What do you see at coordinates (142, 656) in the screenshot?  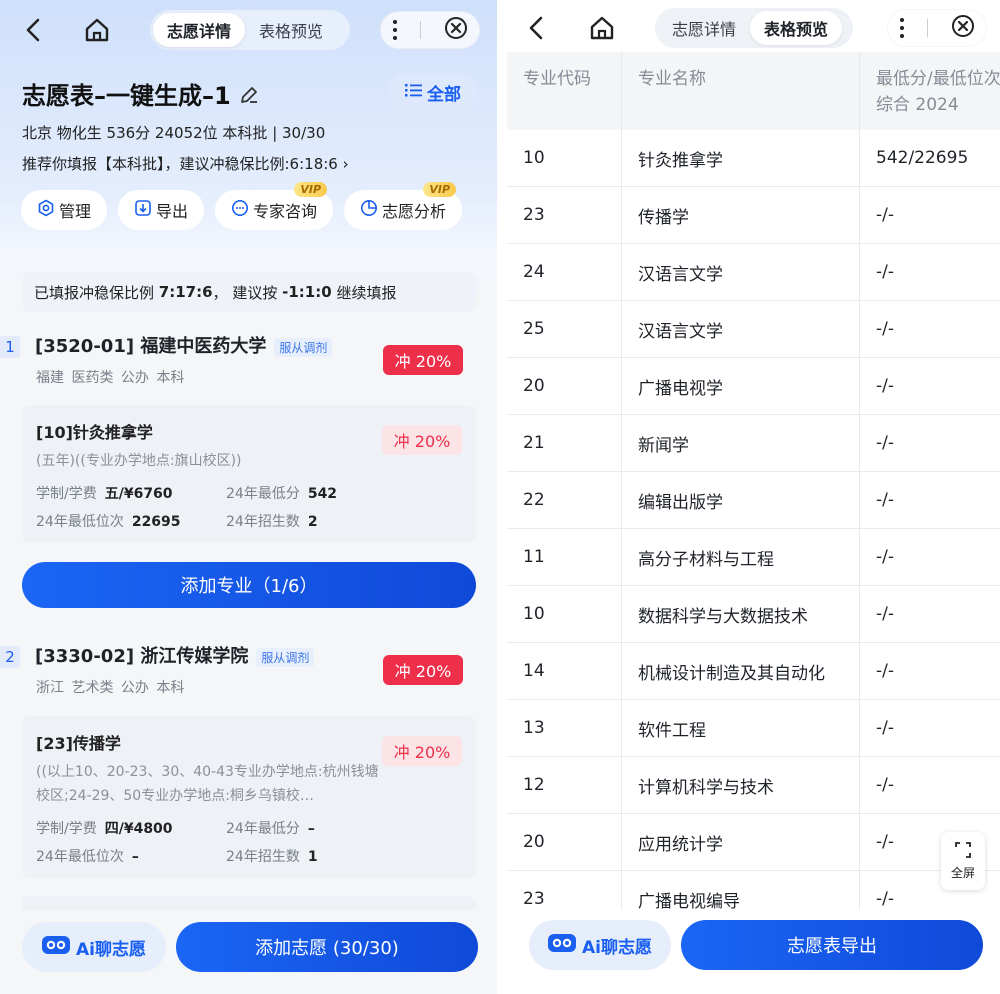 I see `university-name-text: [3330-02] 浙江传媒学院` at bounding box center [142, 656].